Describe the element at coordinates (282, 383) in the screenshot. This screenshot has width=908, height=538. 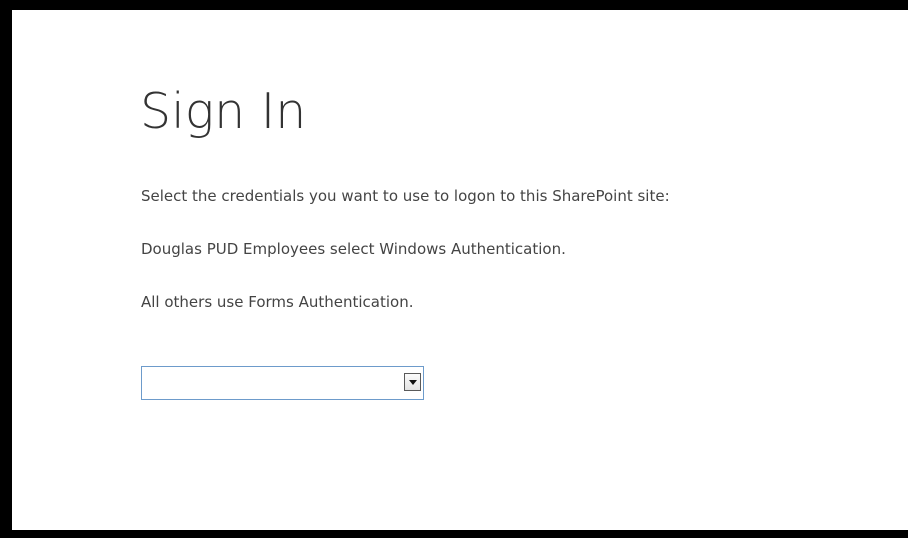
I see `credential-select` at that location.